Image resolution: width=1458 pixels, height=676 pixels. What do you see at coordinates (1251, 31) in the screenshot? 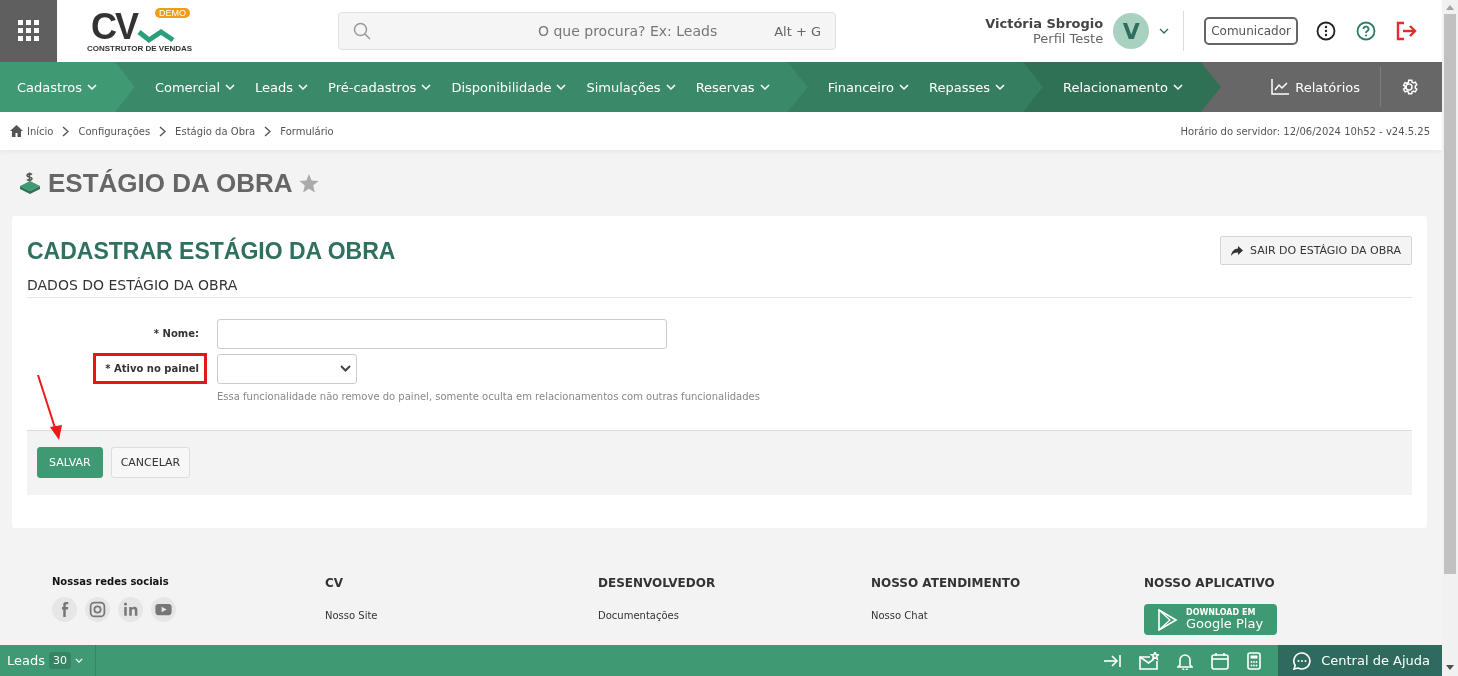
I see `communicator-button: Comunicador` at bounding box center [1251, 31].